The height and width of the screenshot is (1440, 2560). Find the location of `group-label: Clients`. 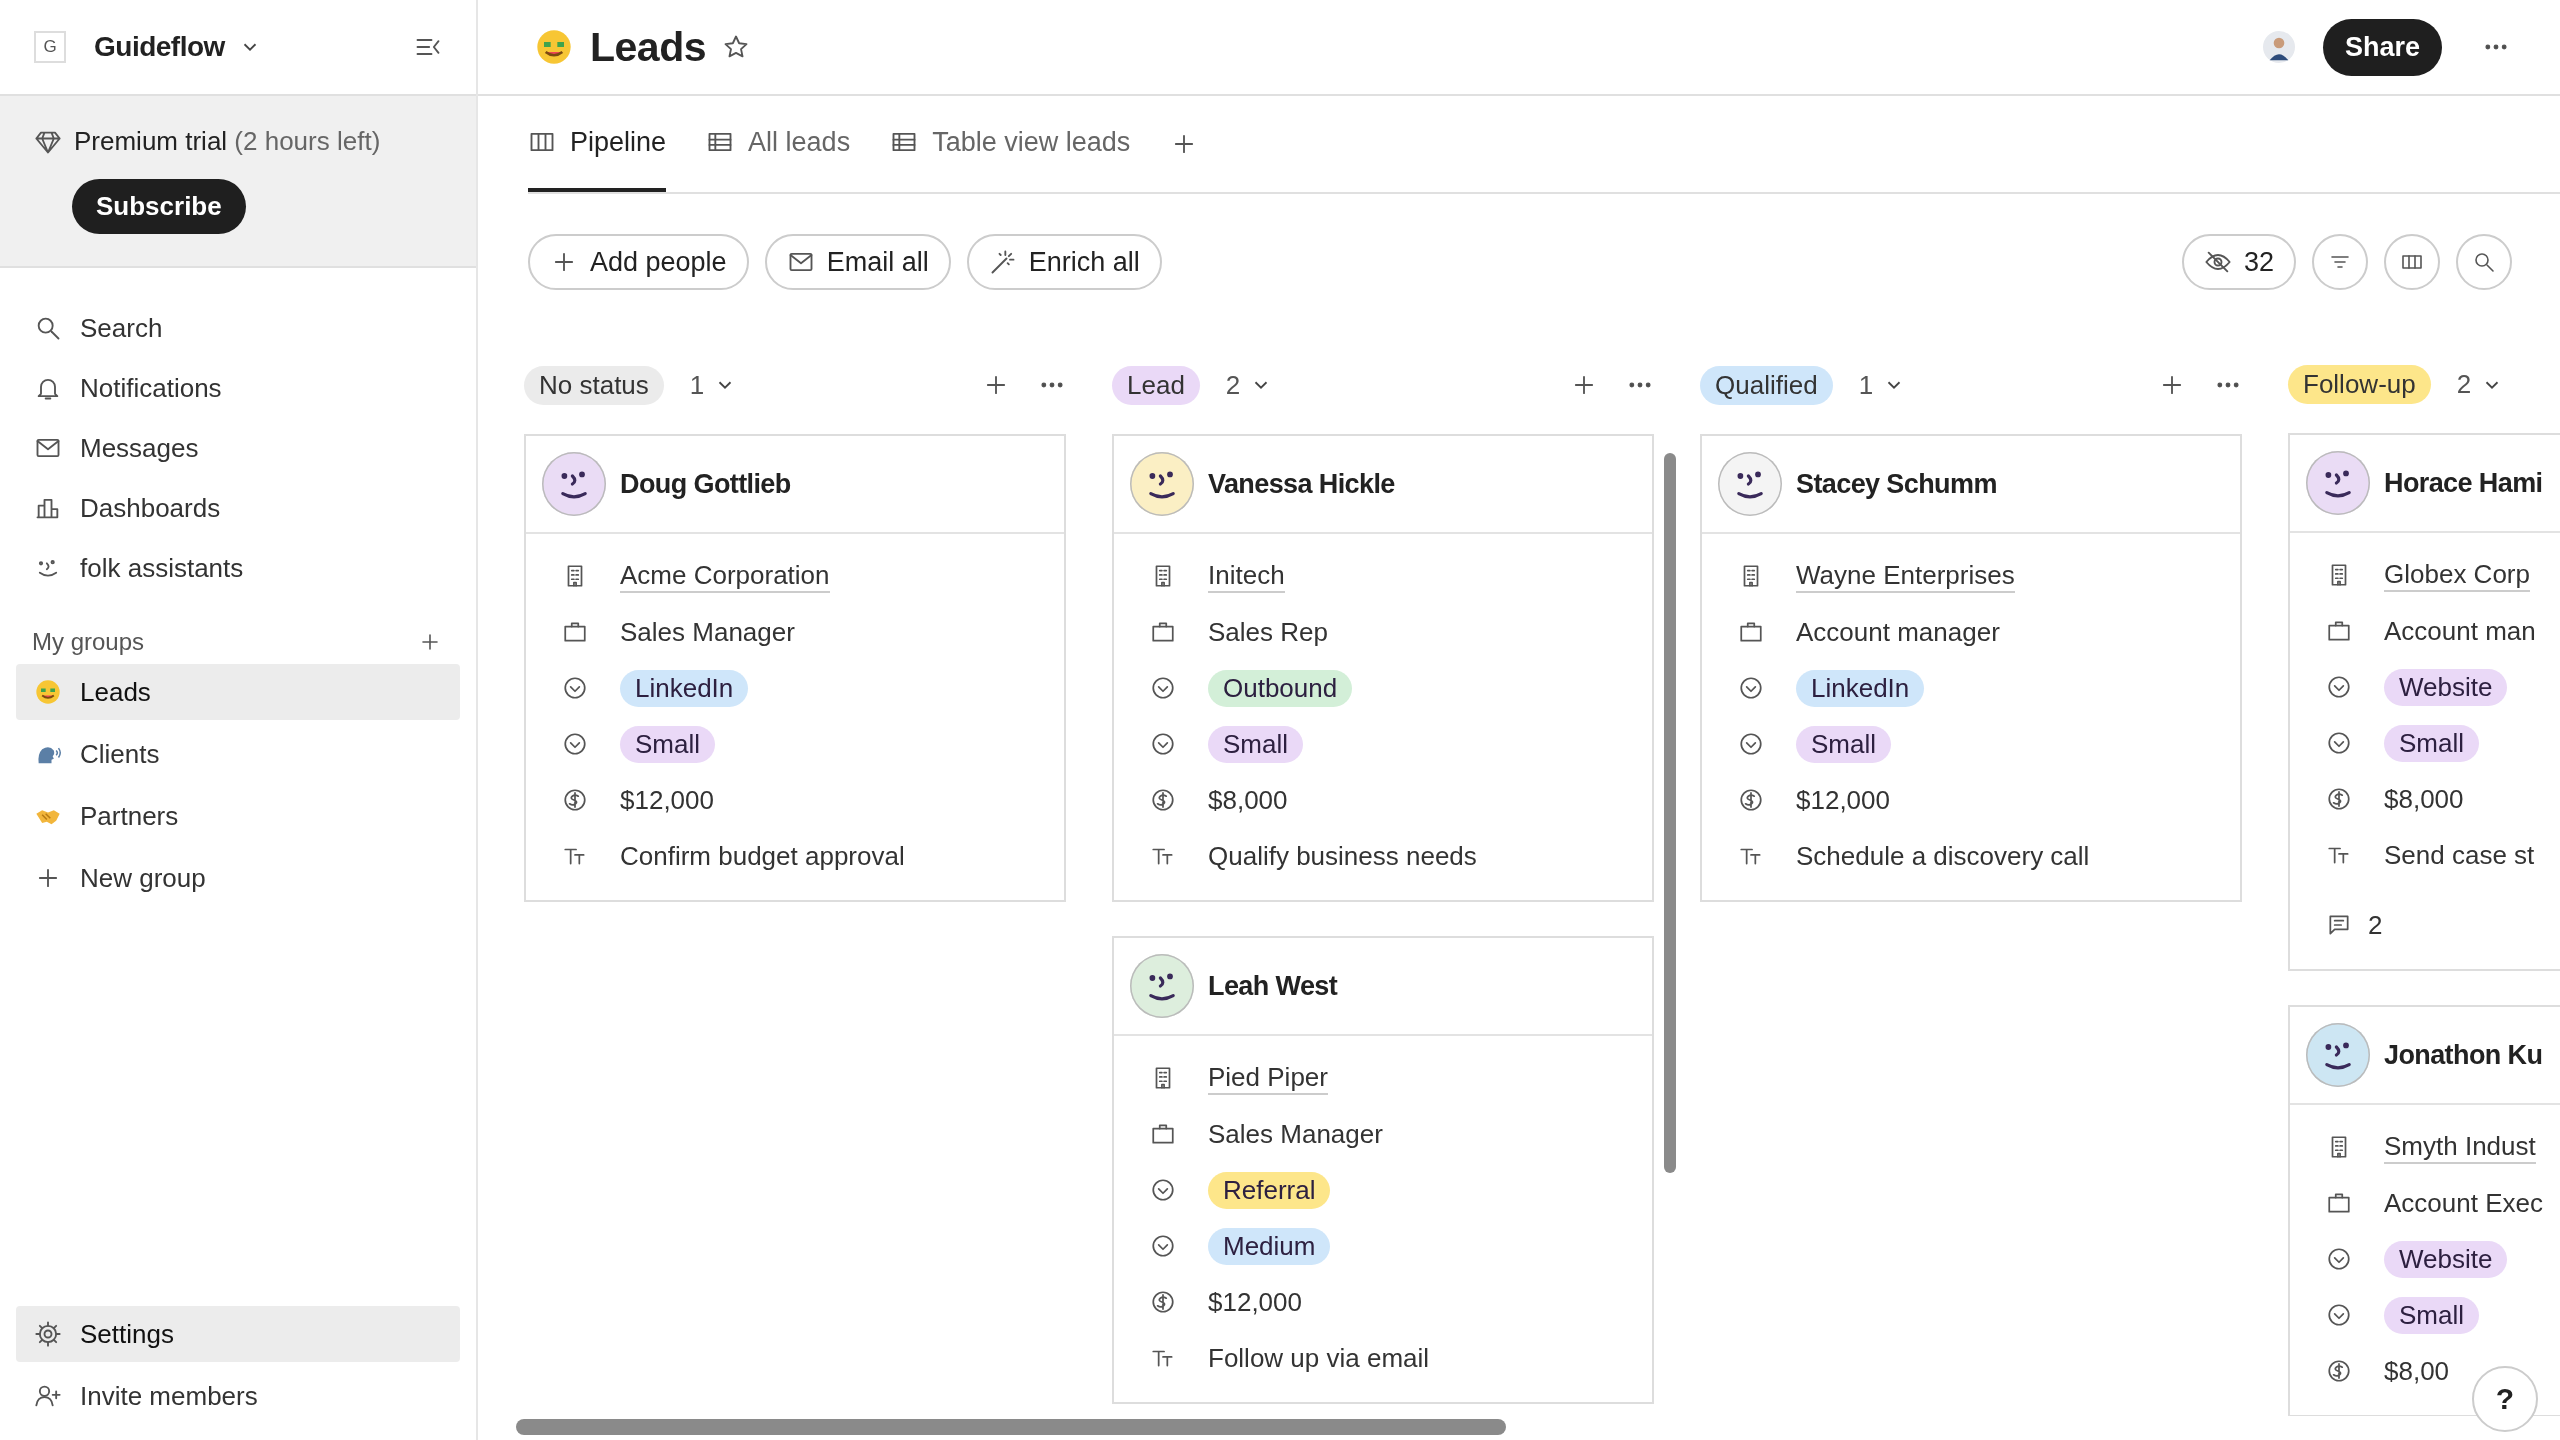

group-label: Clients is located at coordinates (120, 754).